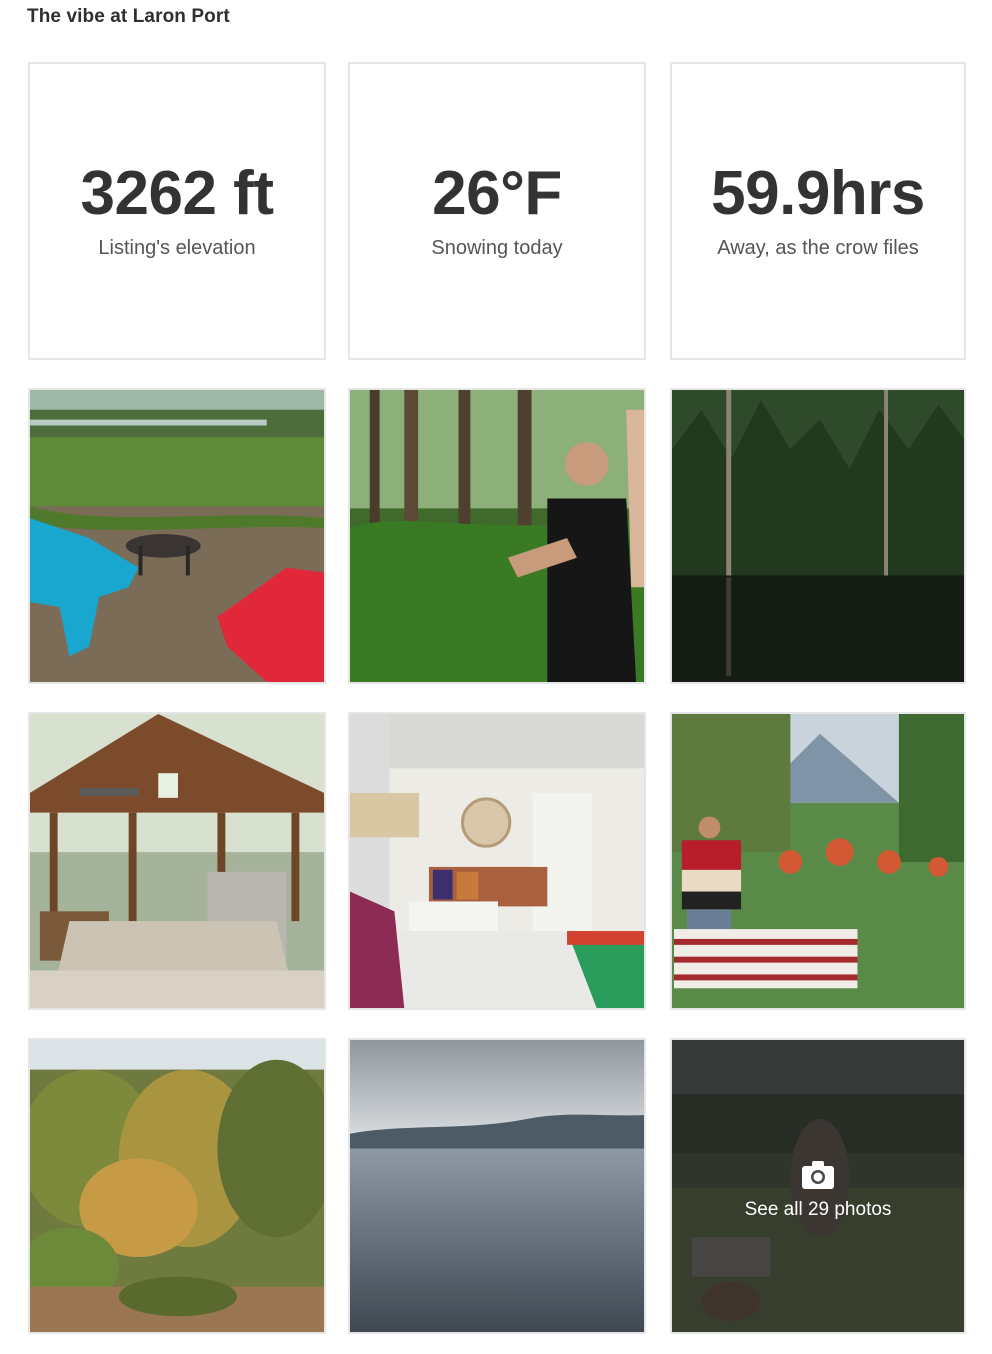 The height and width of the screenshot is (1354, 992). Describe the element at coordinates (177, 1186) in the screenshot. I see `shrubs-photo` at that location.